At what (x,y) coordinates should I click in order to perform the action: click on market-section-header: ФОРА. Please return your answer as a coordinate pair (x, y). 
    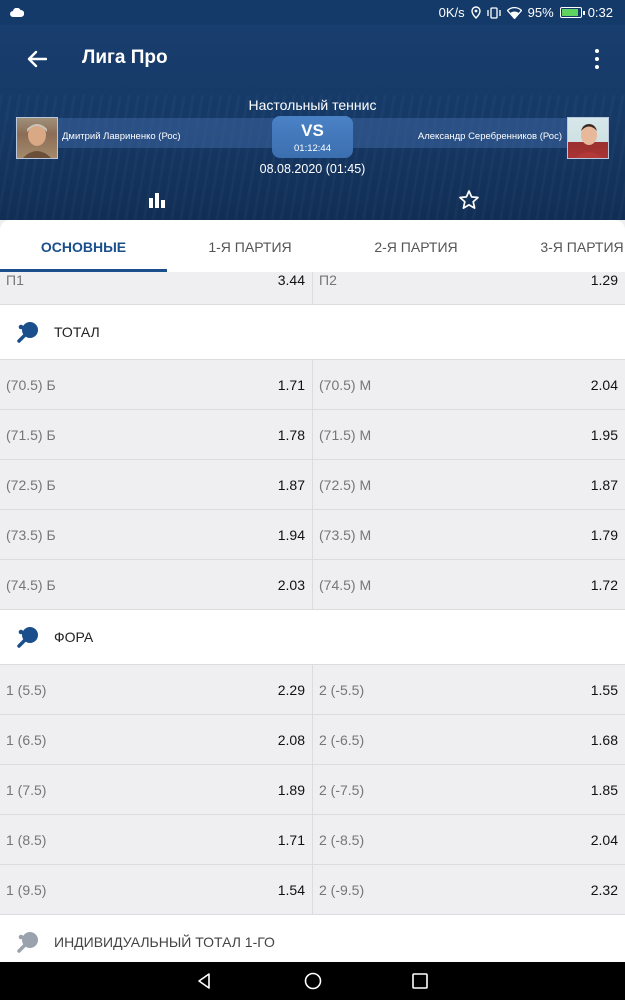
    Looking at the image, I should click on (312, 637).